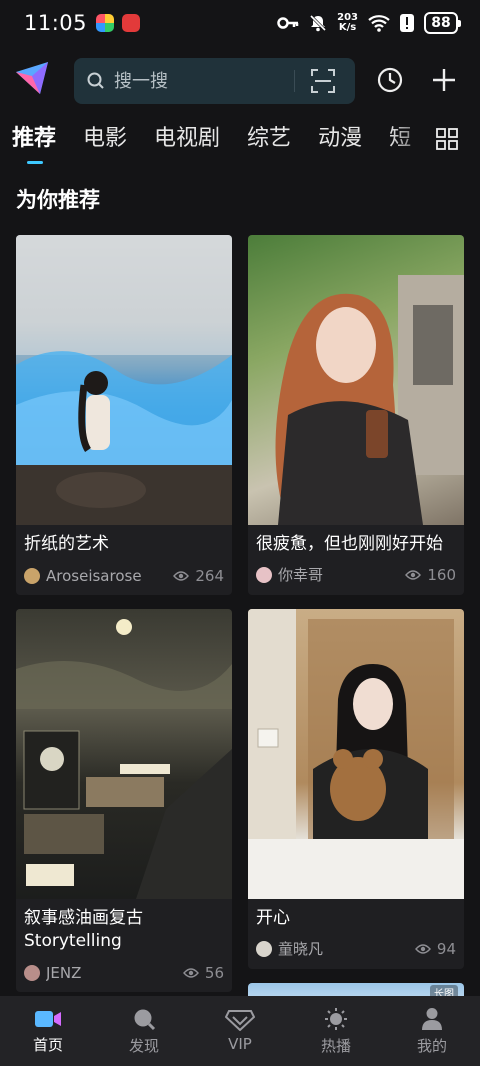  What do you see at coordinates (203, 973) in the screenshot?
I see `view-count: 56` at bounding box center [203, 973].